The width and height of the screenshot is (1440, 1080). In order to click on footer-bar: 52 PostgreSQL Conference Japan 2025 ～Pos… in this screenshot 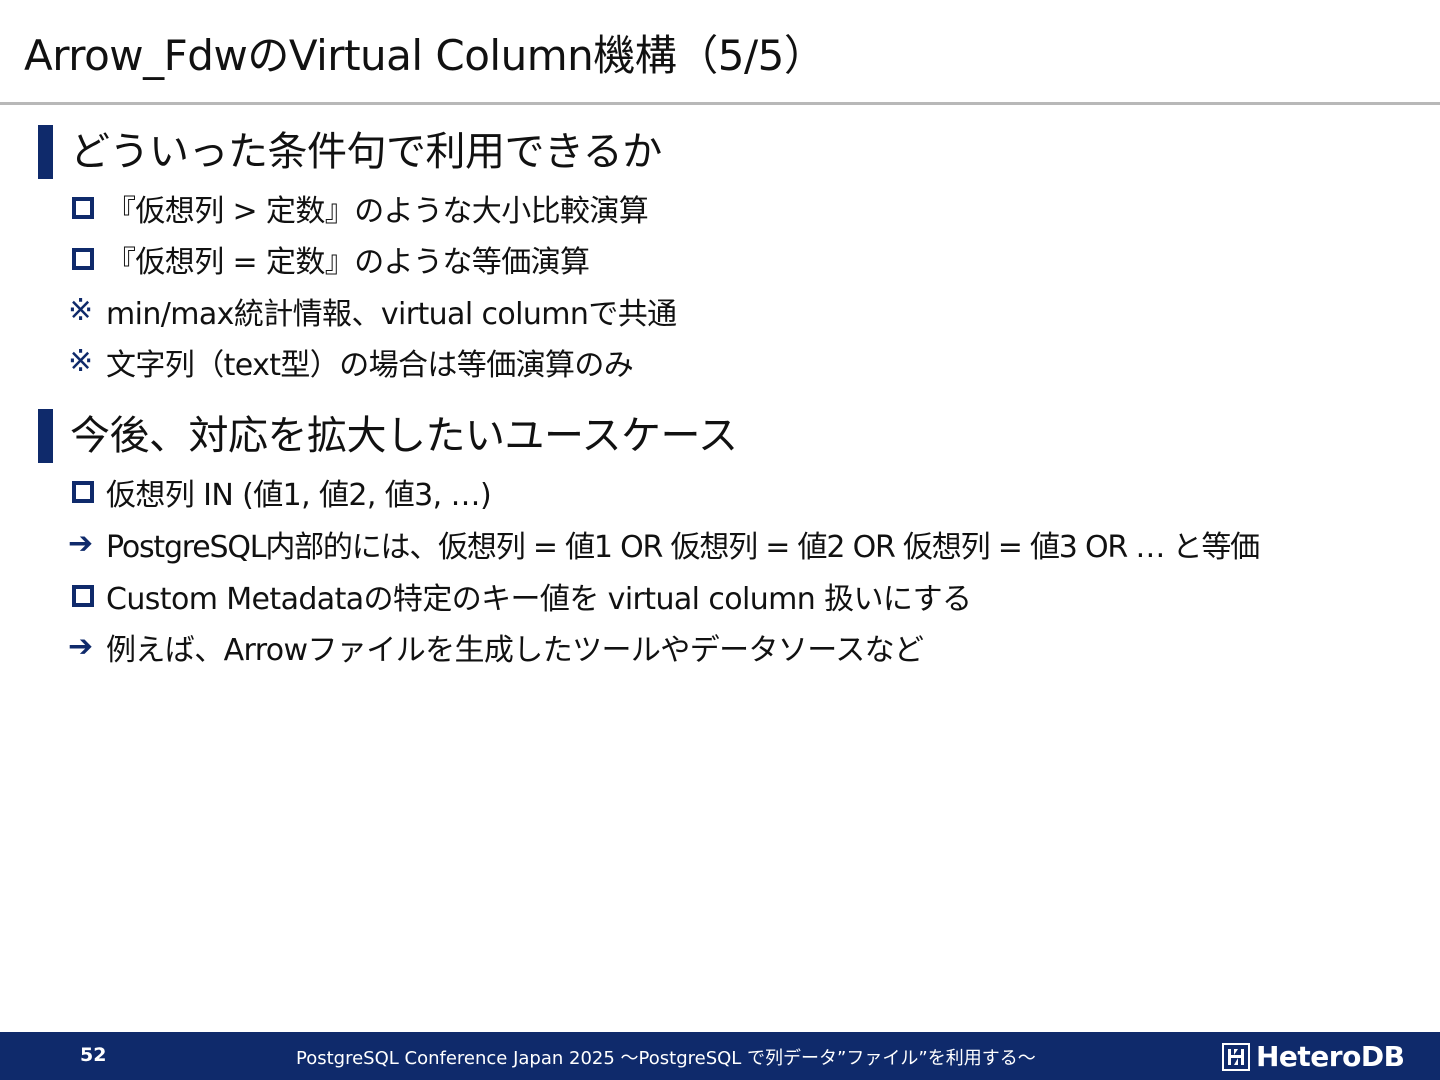, I will do `click(720, 1056)`.